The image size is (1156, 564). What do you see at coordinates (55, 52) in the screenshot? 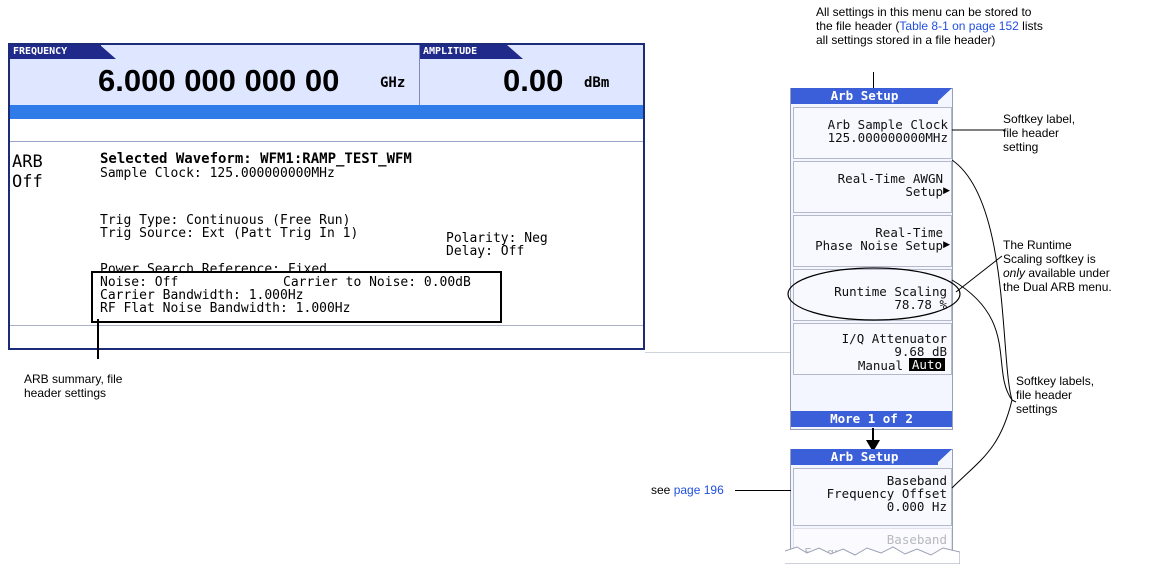
I see `frequency-label: FREQUENCY` at bounding box center [55, 52].